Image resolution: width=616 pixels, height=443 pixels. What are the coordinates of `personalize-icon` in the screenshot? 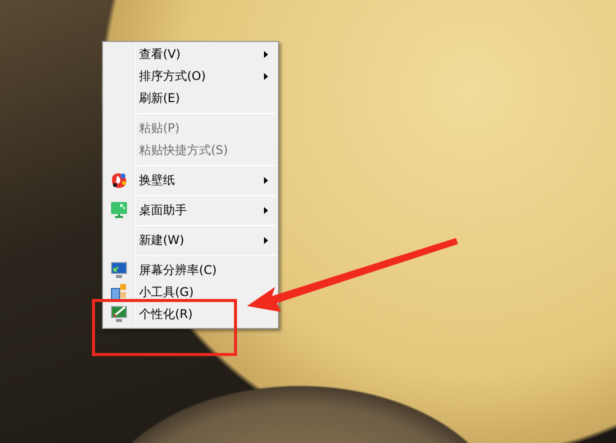 It's located at (119, 314).